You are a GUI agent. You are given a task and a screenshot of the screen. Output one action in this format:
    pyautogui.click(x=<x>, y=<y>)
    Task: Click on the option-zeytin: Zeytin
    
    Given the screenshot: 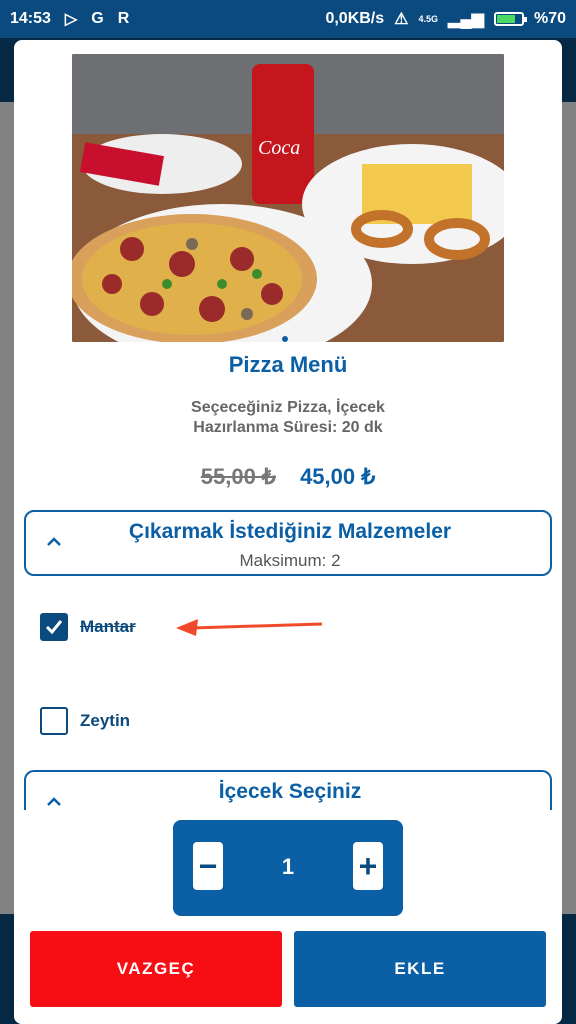 What is the action you would take?
    pyautogui.click(x=85, y=721)
    